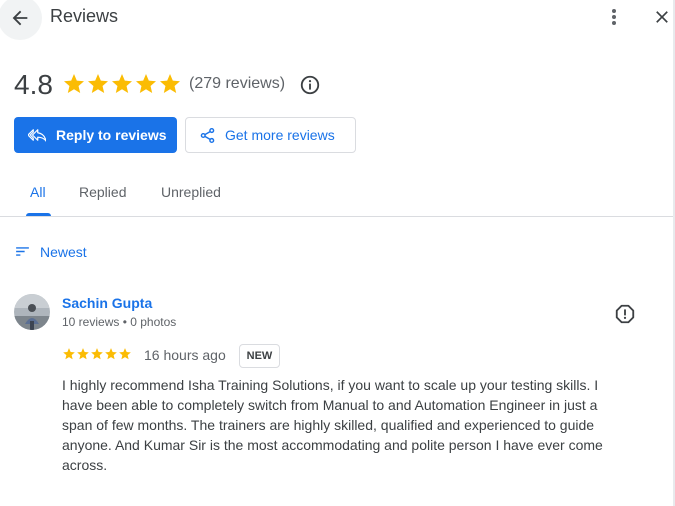  I want to click on more-options-button, so click(614, 17).